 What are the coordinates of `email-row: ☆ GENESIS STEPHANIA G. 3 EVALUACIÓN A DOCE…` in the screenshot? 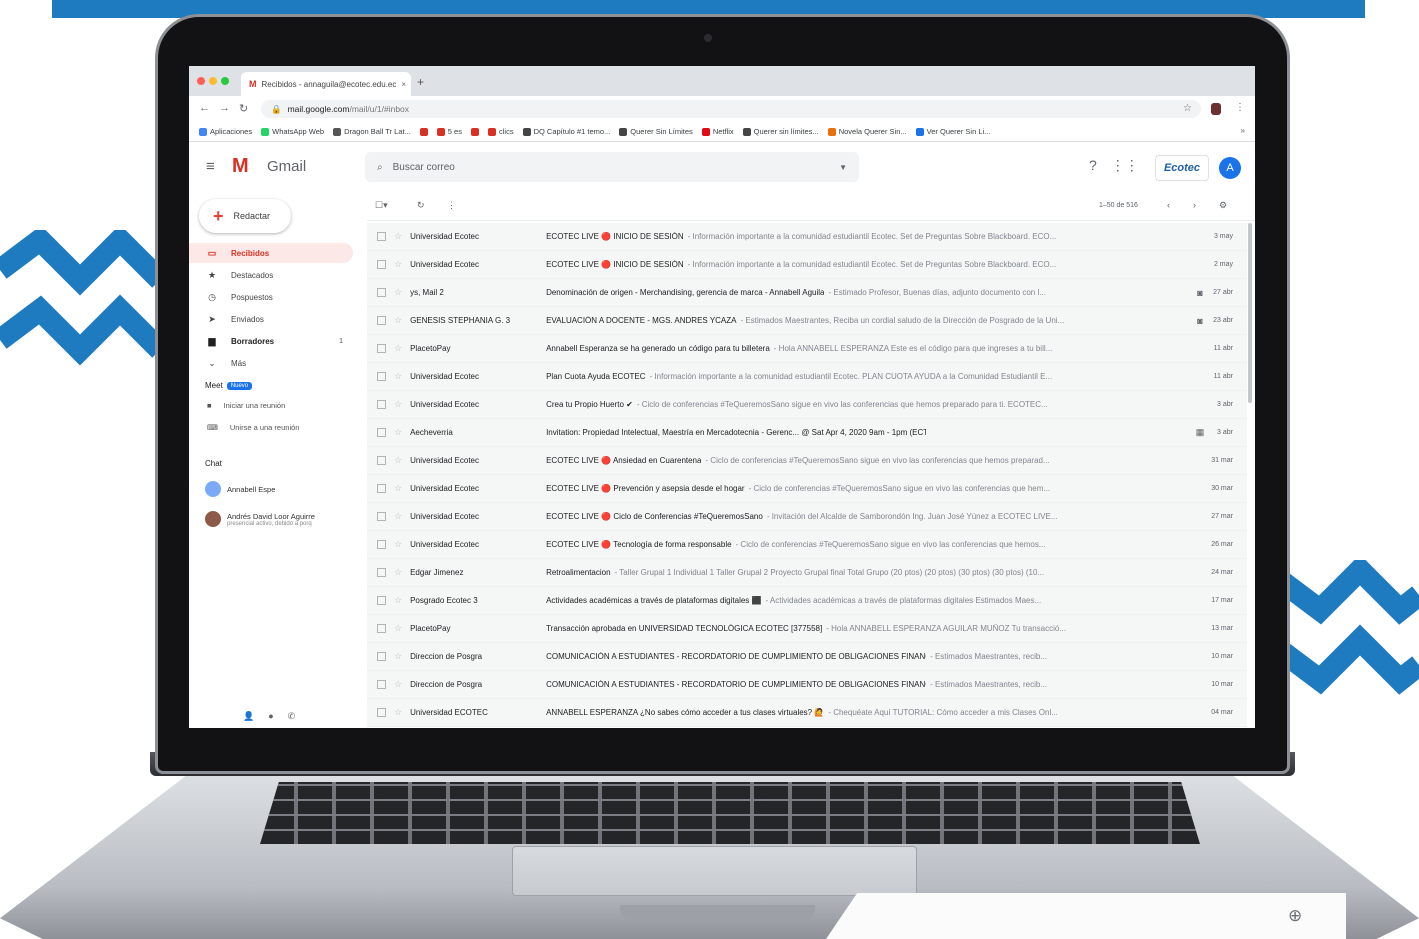 It's located at (807, 321).